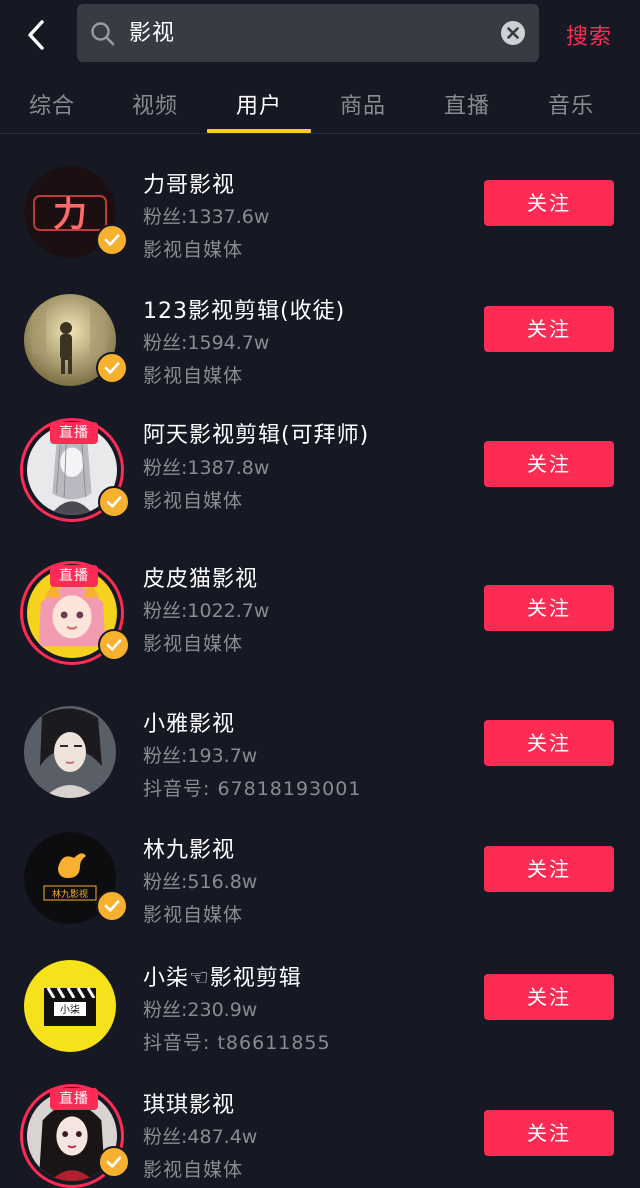  What do you see at coordinates (189, 185) in the screenshot?
I see `user-name: 力哥影视` at bounding box center [189, 185].